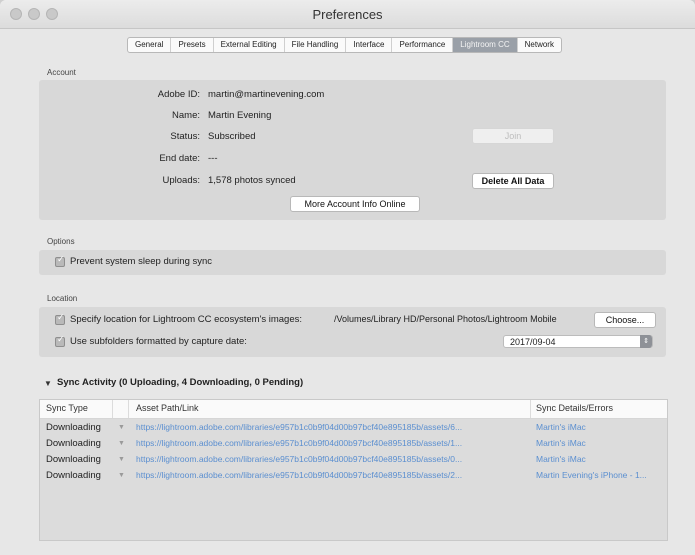  Describe the element at coordinates (150, 45) in the screenshot. I see `tab-general: General` at that location.